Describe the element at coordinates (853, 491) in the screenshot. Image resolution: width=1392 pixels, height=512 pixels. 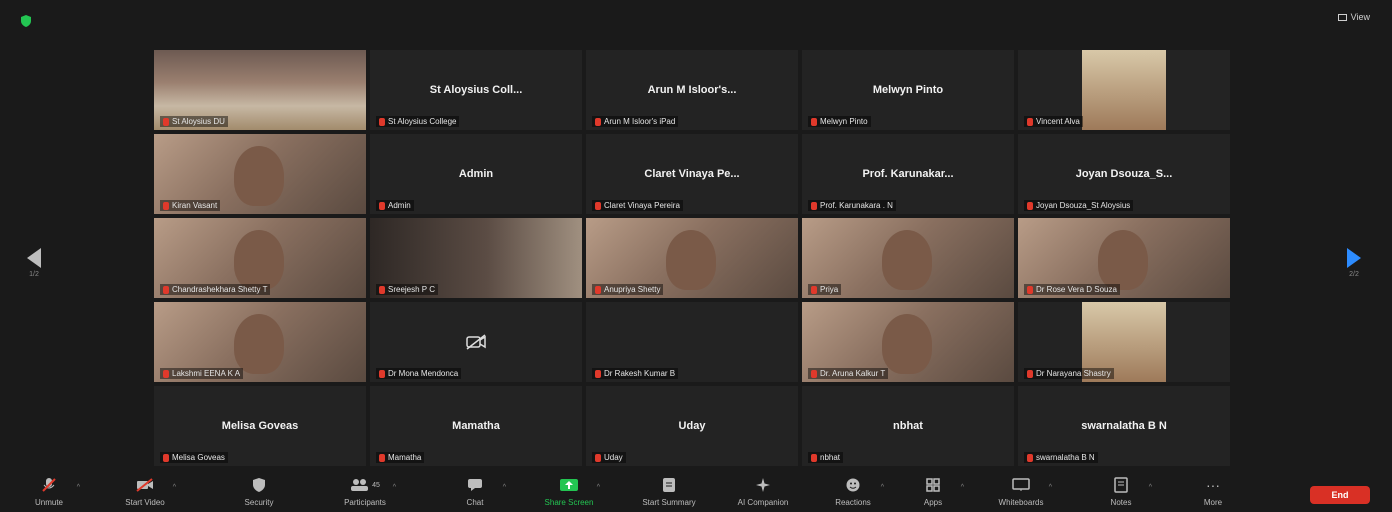
I see `reactions-button: Reactions ^` at that location.